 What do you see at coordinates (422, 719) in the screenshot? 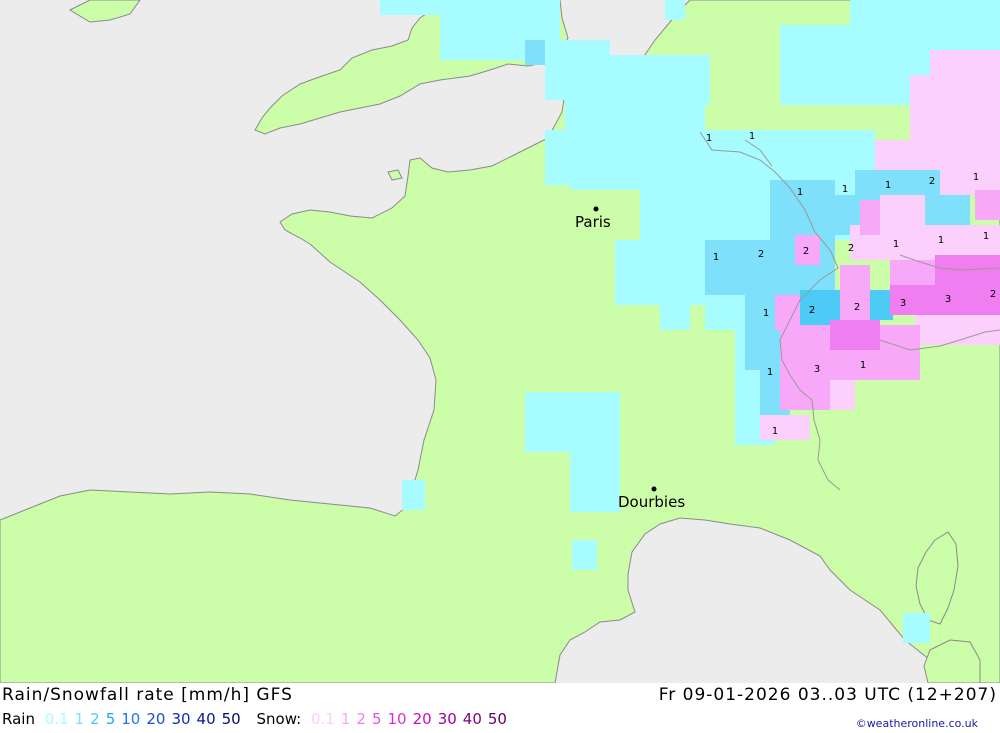
I see `snow-scale-value: 20` at bounding box center [422, 719].